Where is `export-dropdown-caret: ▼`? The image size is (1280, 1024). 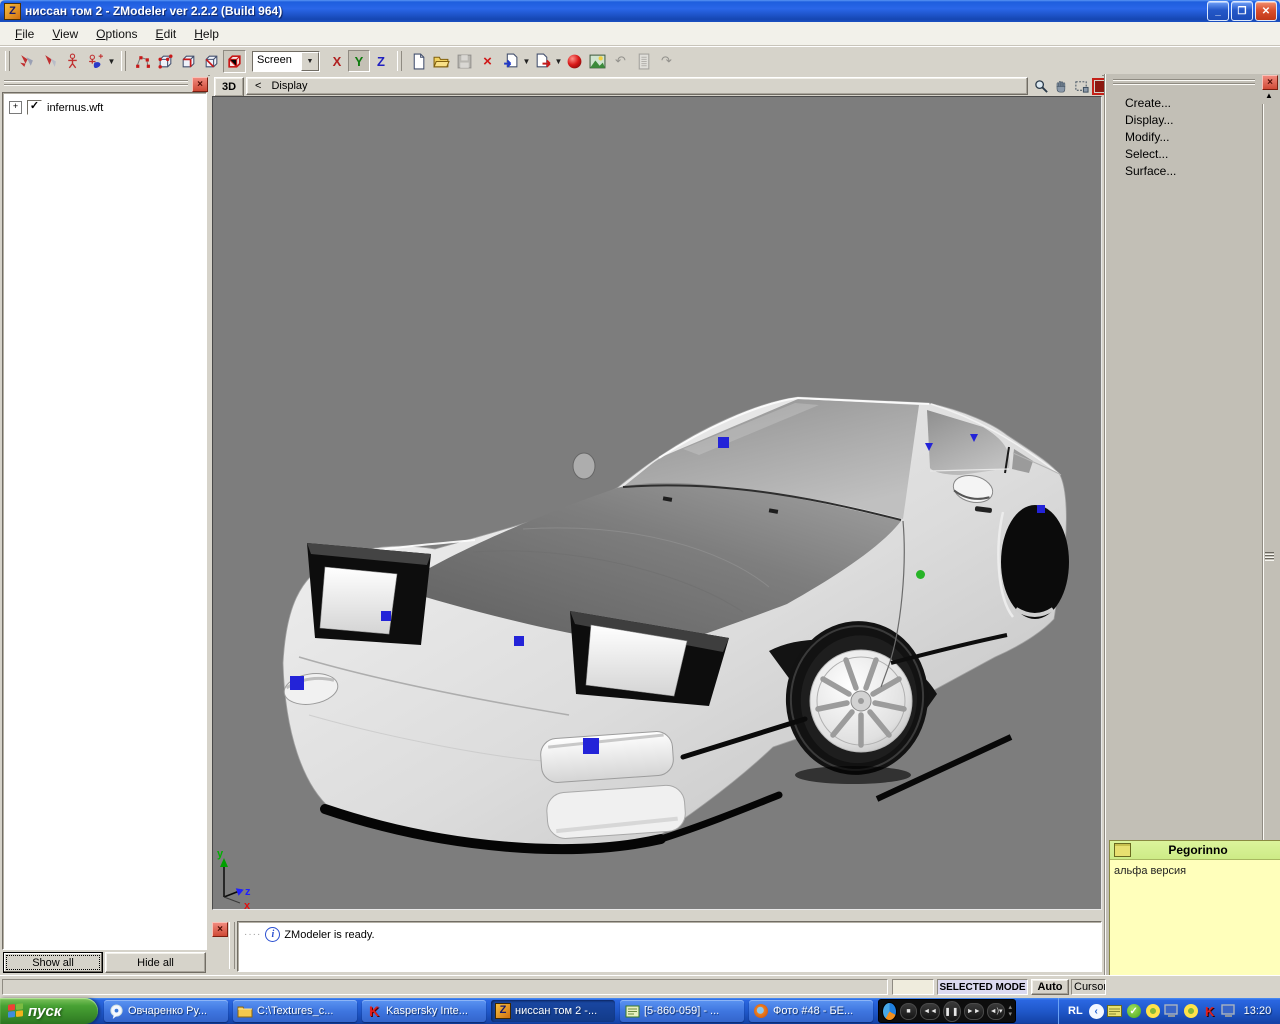
export-dropdown-caret: ▼ is located at coordinates (558, 61).